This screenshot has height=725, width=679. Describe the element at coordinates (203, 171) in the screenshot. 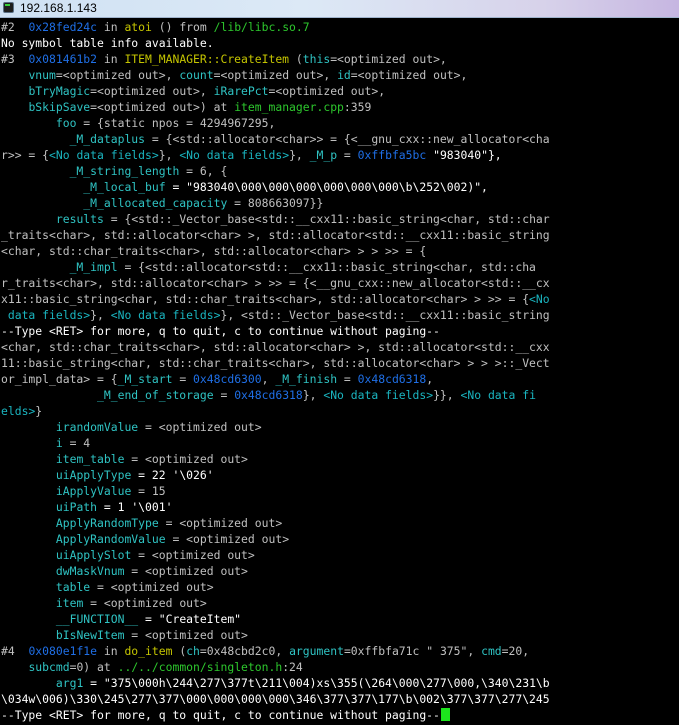

I see `terminal-text-segment: = 6, {` at that location.